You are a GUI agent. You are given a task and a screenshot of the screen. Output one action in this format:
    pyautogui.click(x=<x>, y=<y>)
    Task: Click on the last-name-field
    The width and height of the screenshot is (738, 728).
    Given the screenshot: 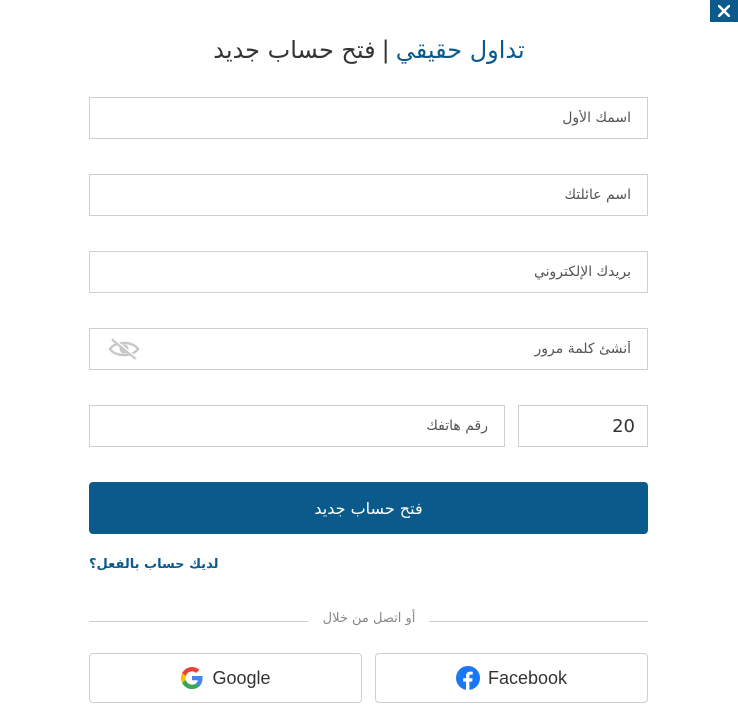 What is the action you would take?
    pyautogui.click(x=368, y=195)
    